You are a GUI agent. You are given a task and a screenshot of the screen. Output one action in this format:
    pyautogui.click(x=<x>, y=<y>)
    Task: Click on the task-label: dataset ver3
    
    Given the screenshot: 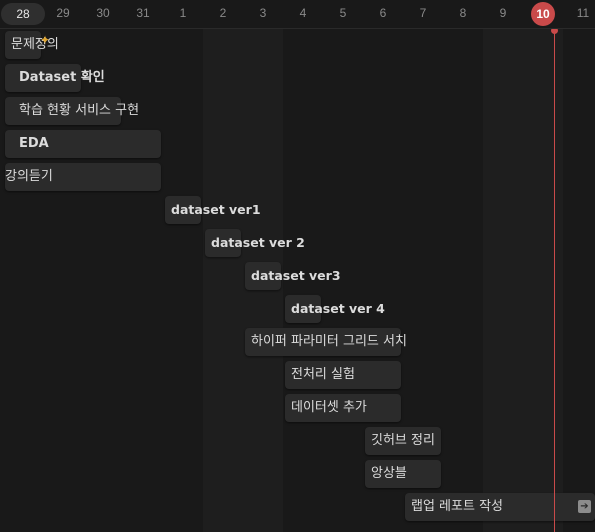 What is the action you would take?
    pyautogui.click(x=296, y=275)
    